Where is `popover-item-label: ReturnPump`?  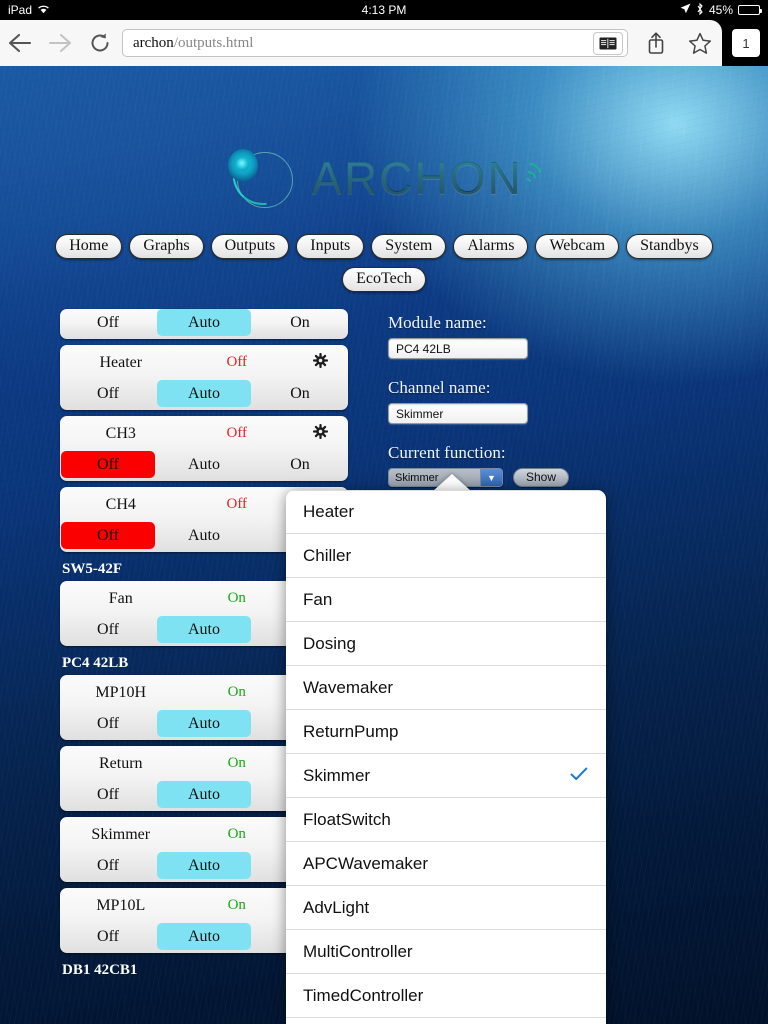
popover-item-label: ReturnPump is located at coordinates (351, 731).